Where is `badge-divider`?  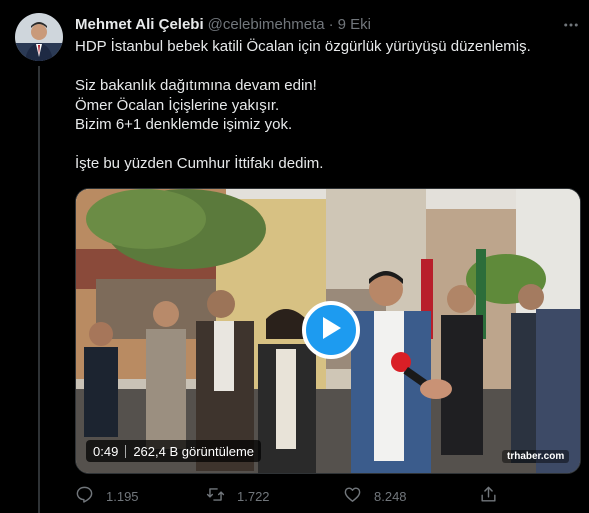 badge-divider is located at coordinates (126, 451).